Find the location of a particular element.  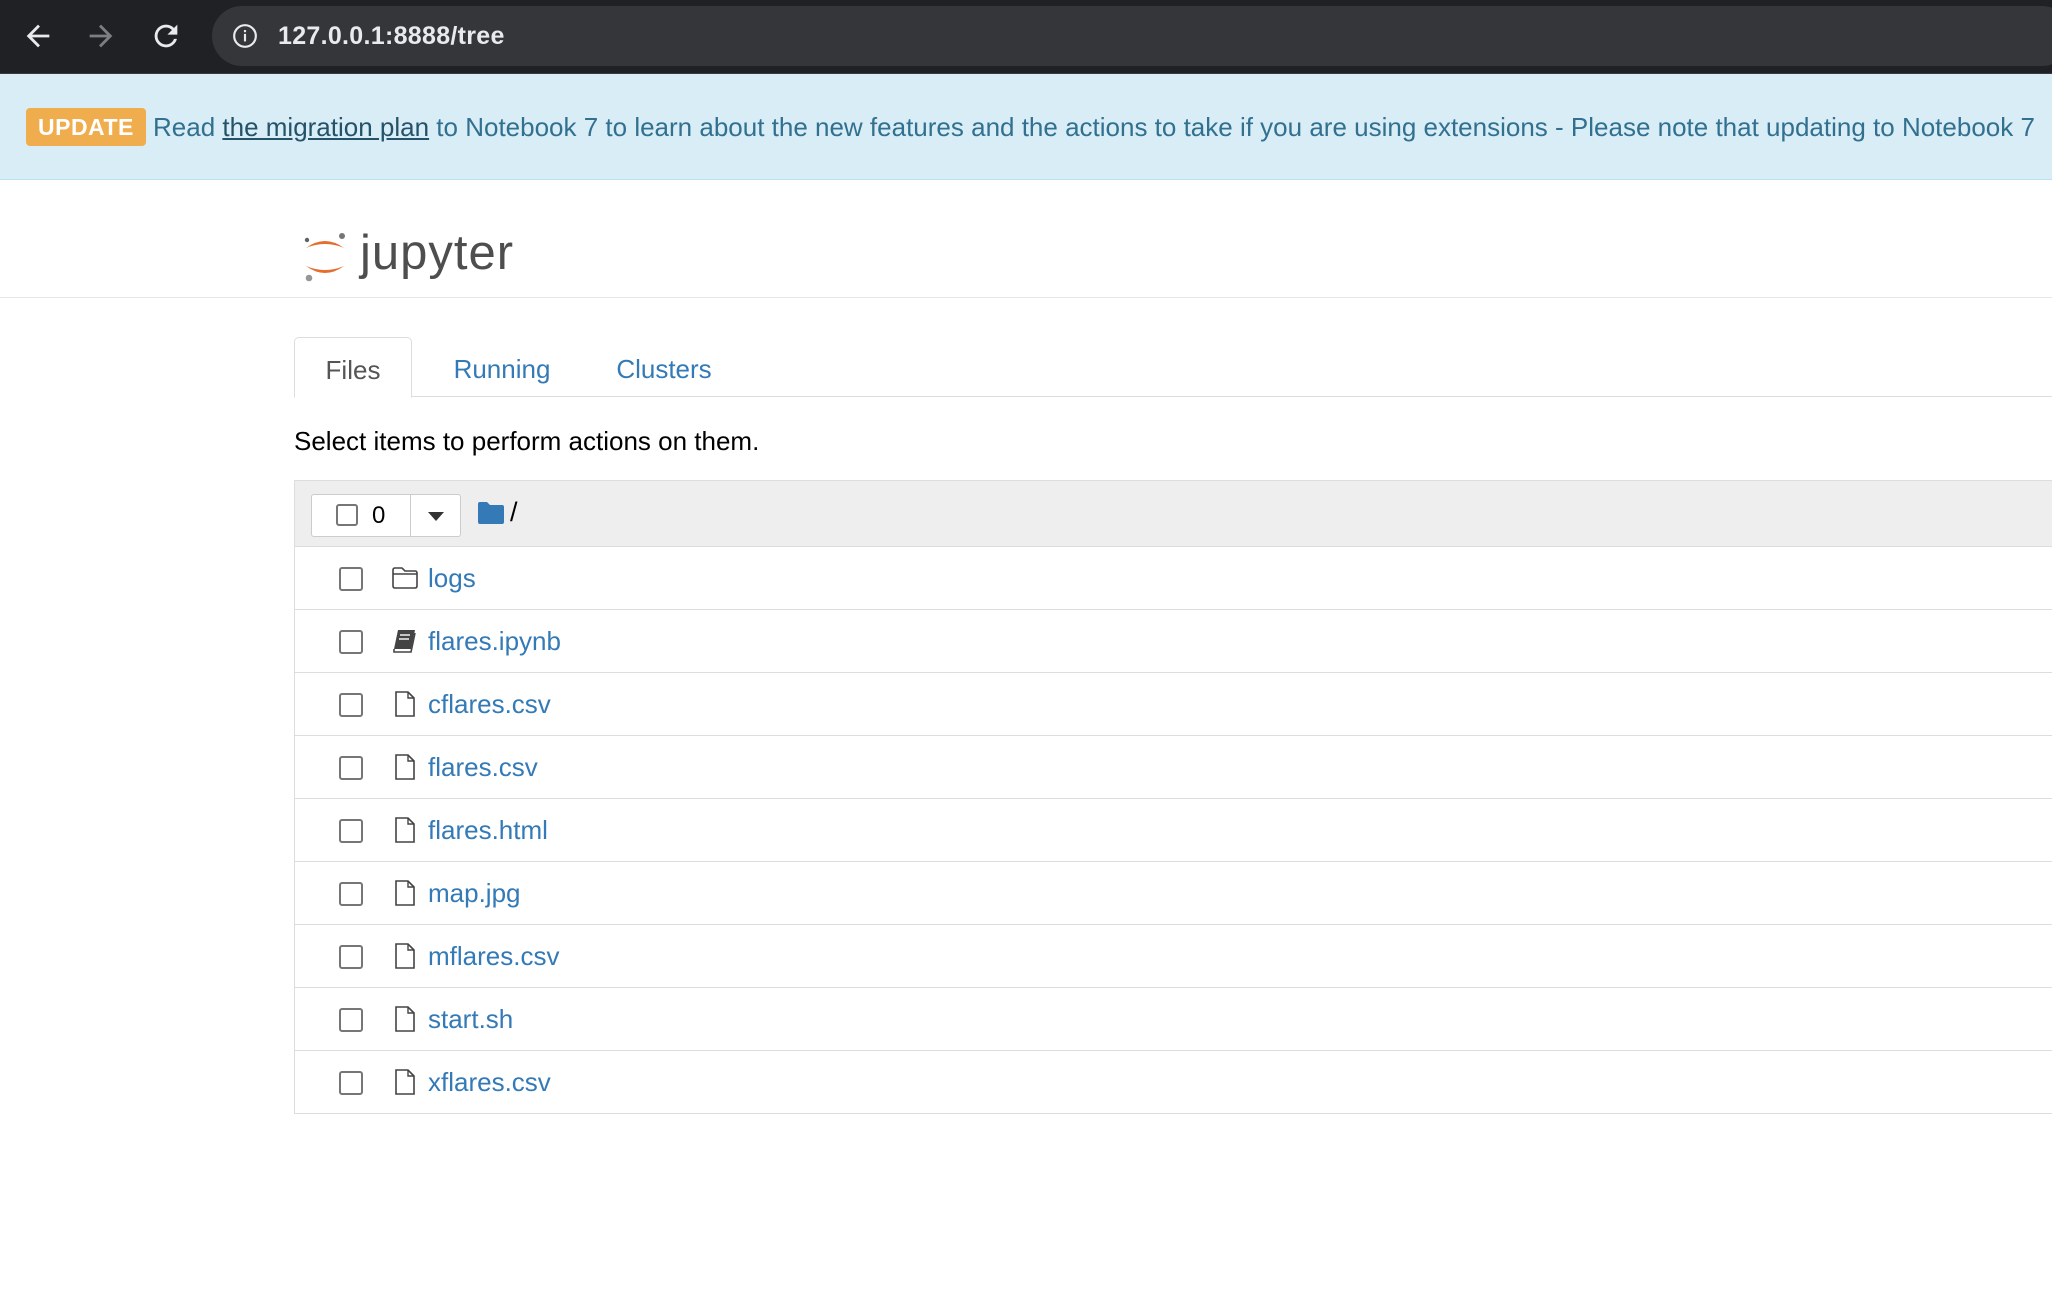

file-name: flares.html is located at coordinates (488, 830).